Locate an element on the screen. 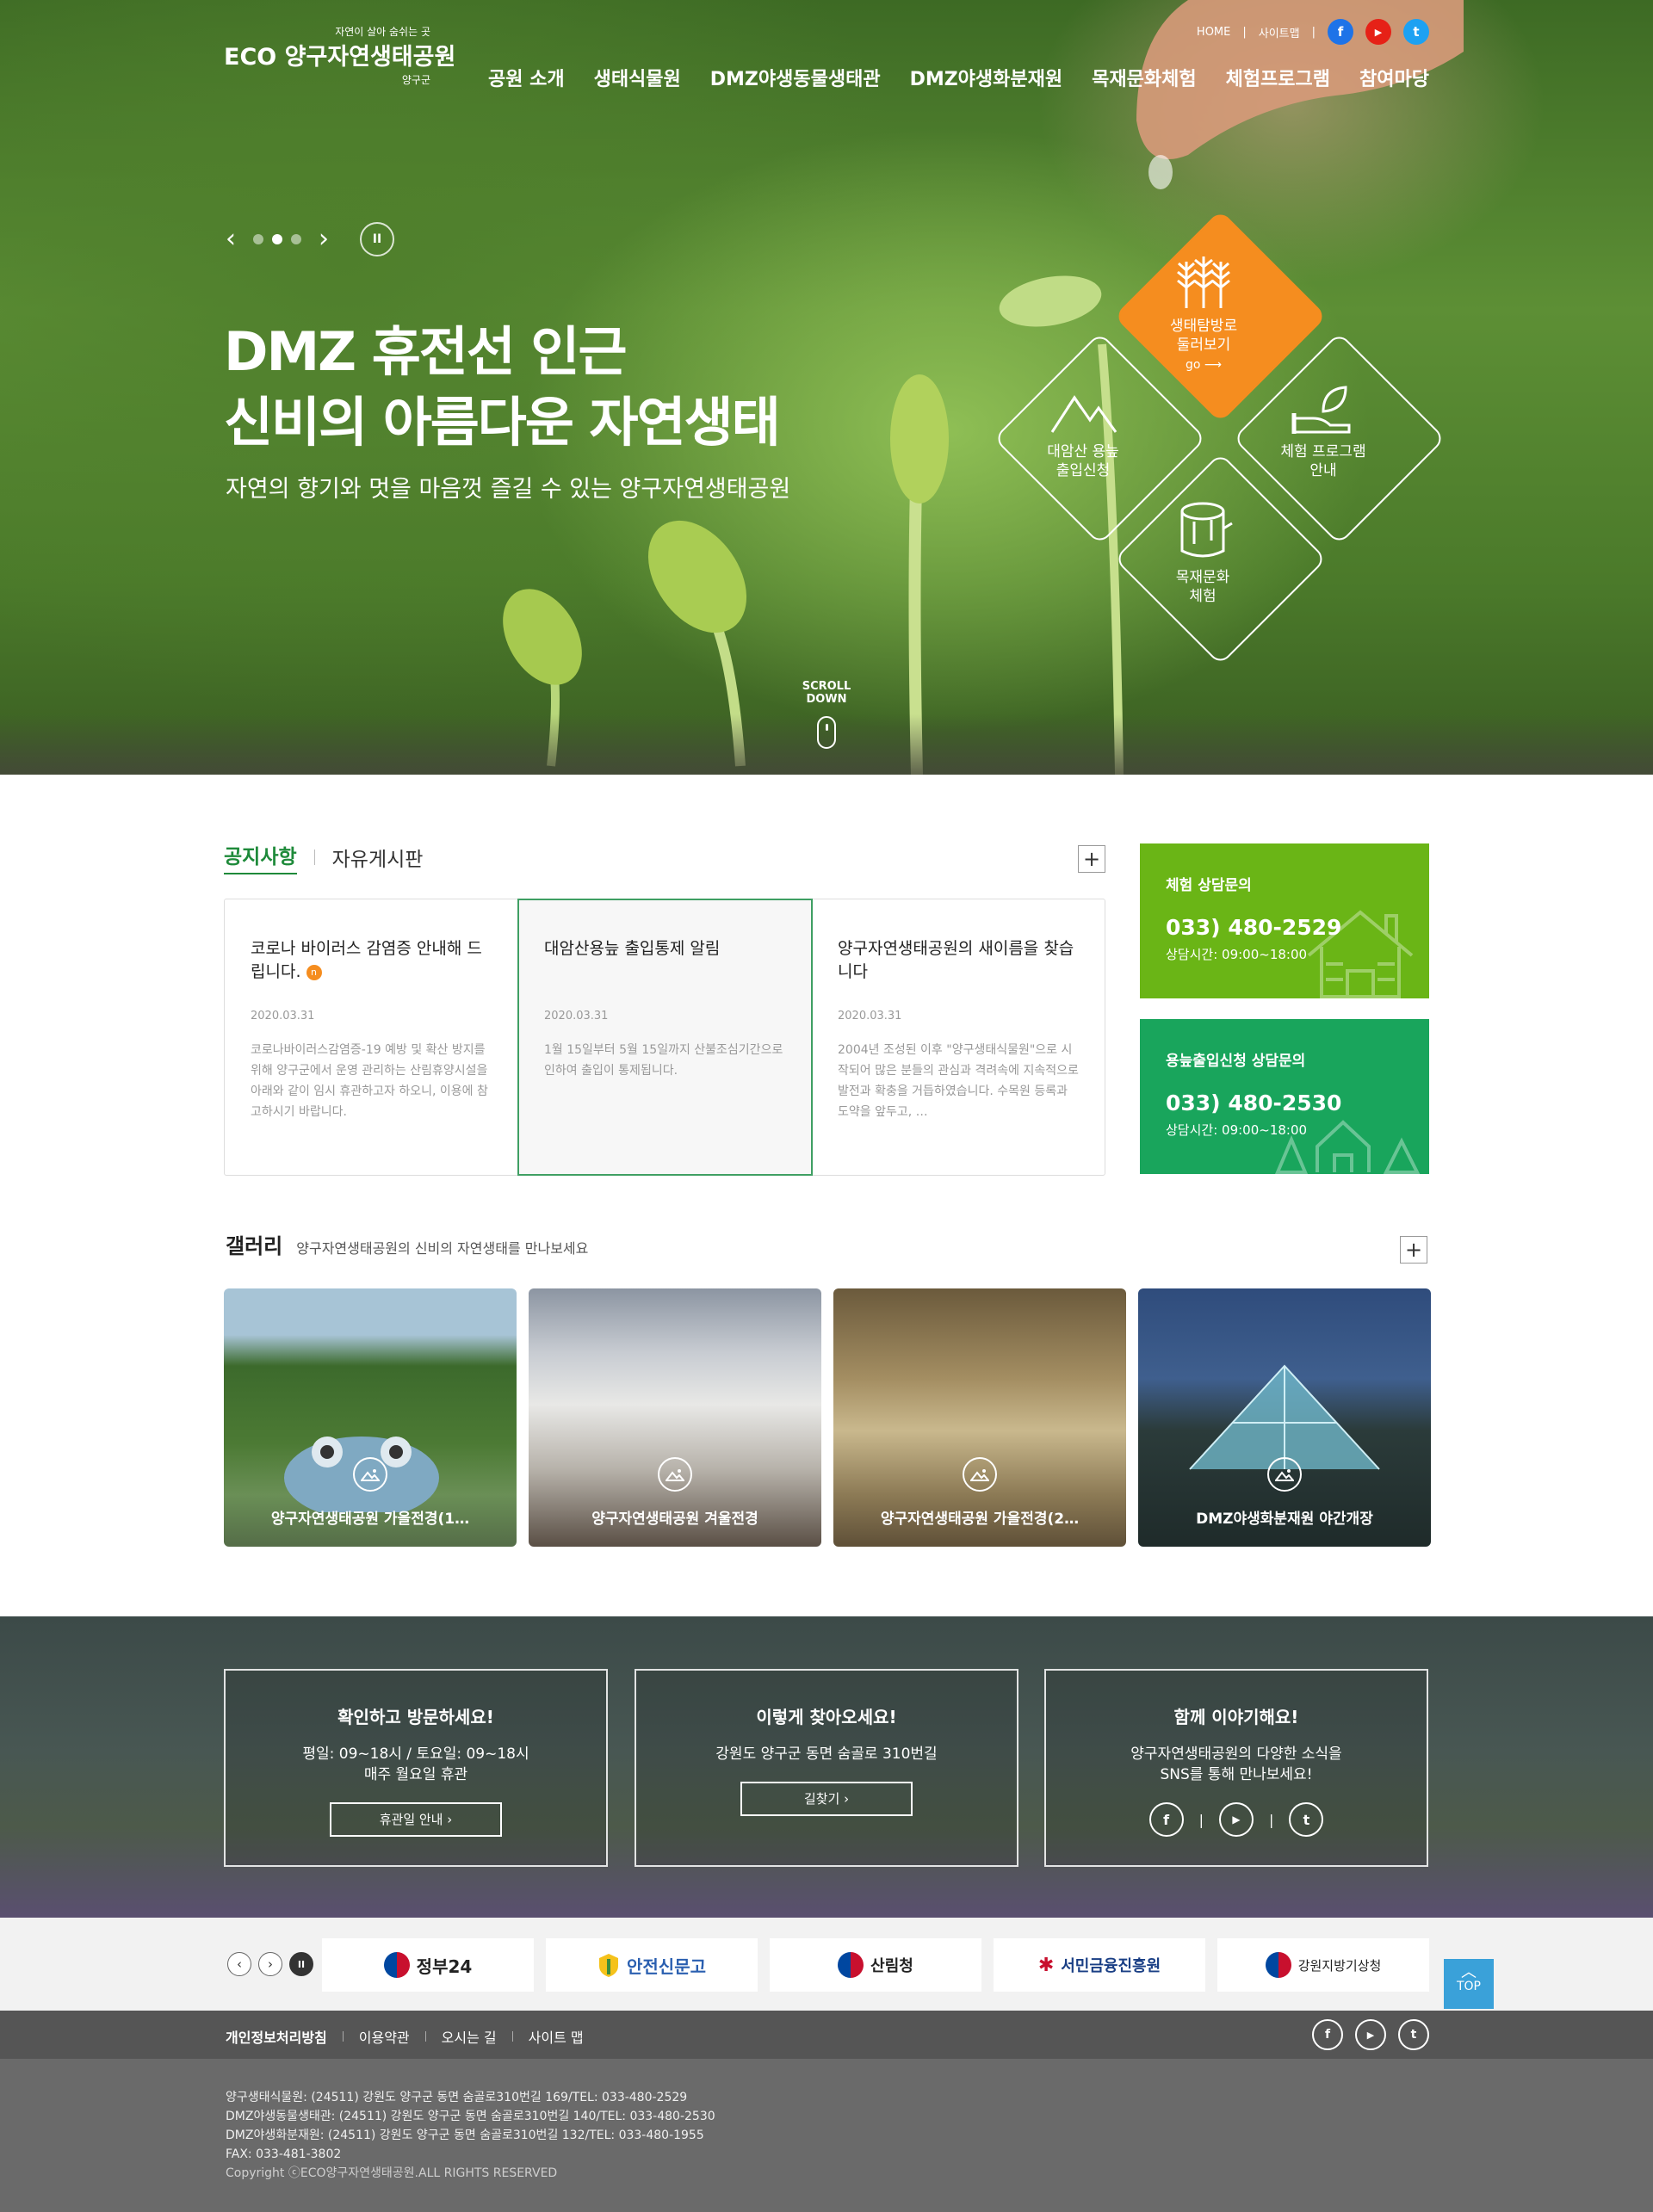 This screenshot has width=1653, height=2212. nav-item-community: 참여마당 is located at coordinates (1394, 78).